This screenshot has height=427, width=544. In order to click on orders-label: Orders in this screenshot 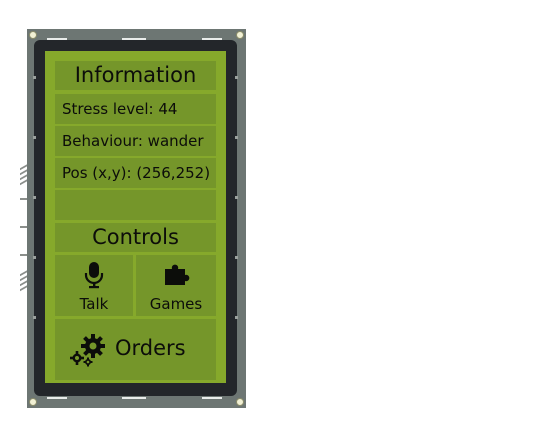, I will do `click(150, 348)`.